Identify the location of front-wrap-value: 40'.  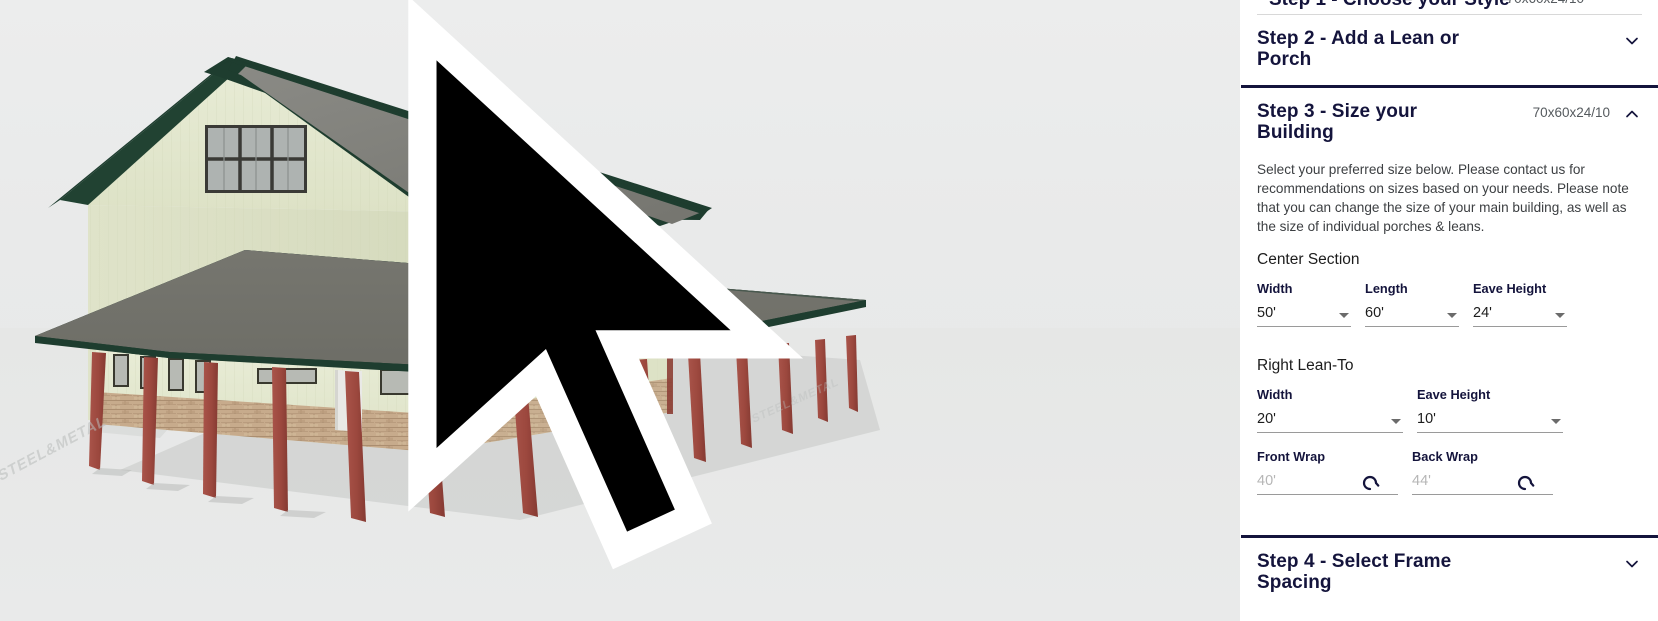
(1266, 480).